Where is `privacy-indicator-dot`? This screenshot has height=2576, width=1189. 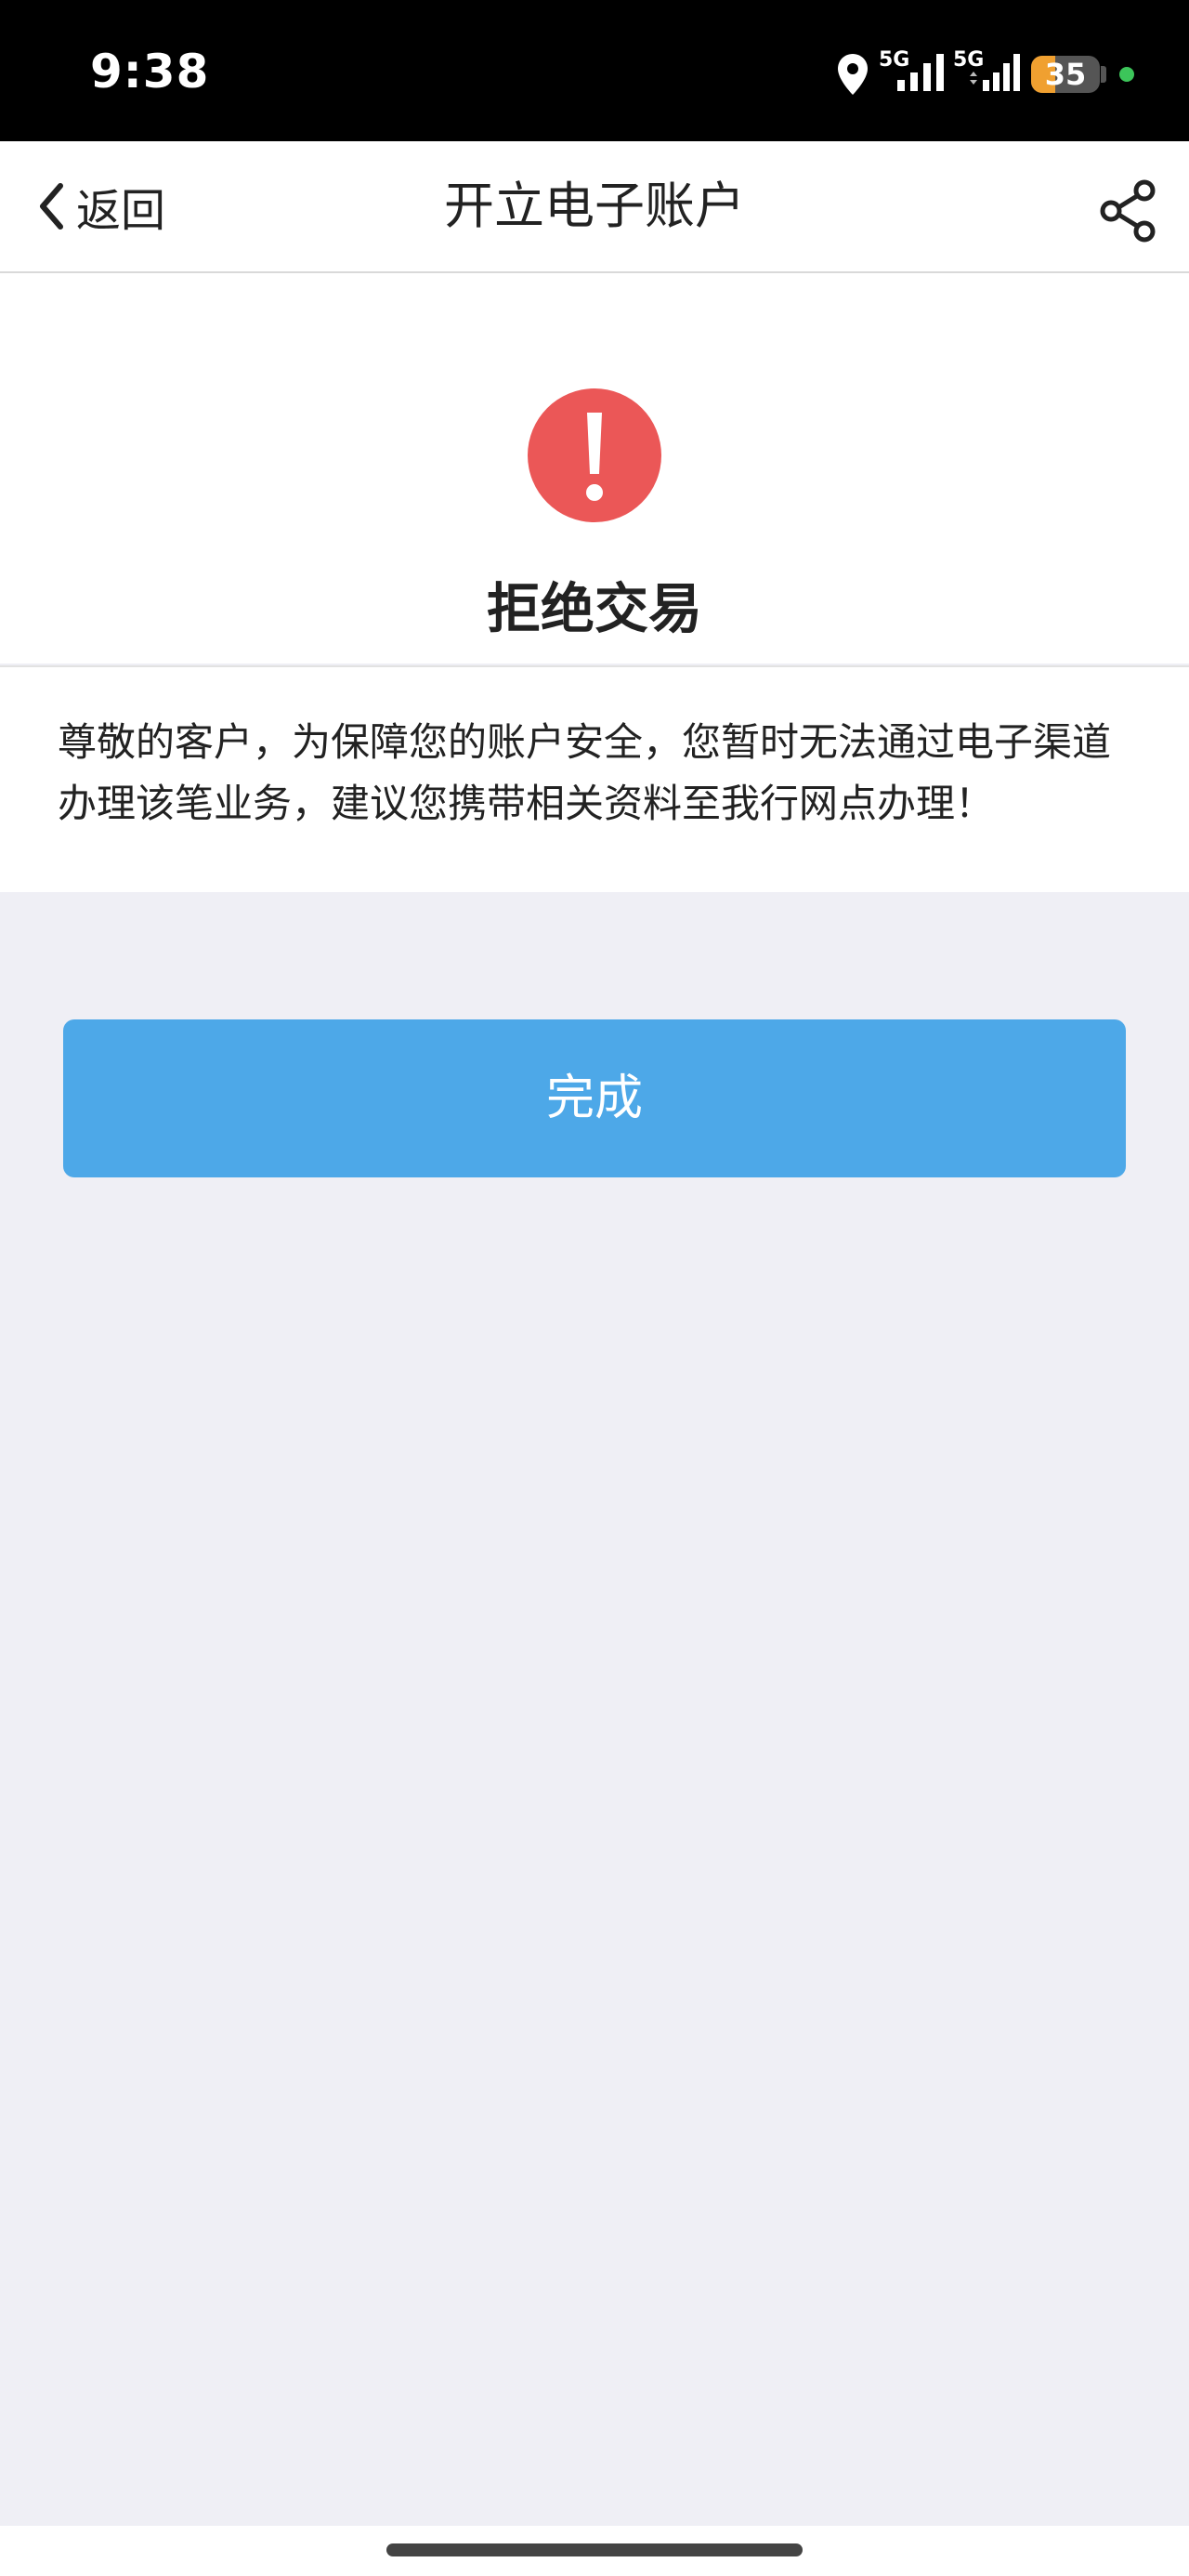 privacy-indicator-dot is located at coordinates (1127, 74).